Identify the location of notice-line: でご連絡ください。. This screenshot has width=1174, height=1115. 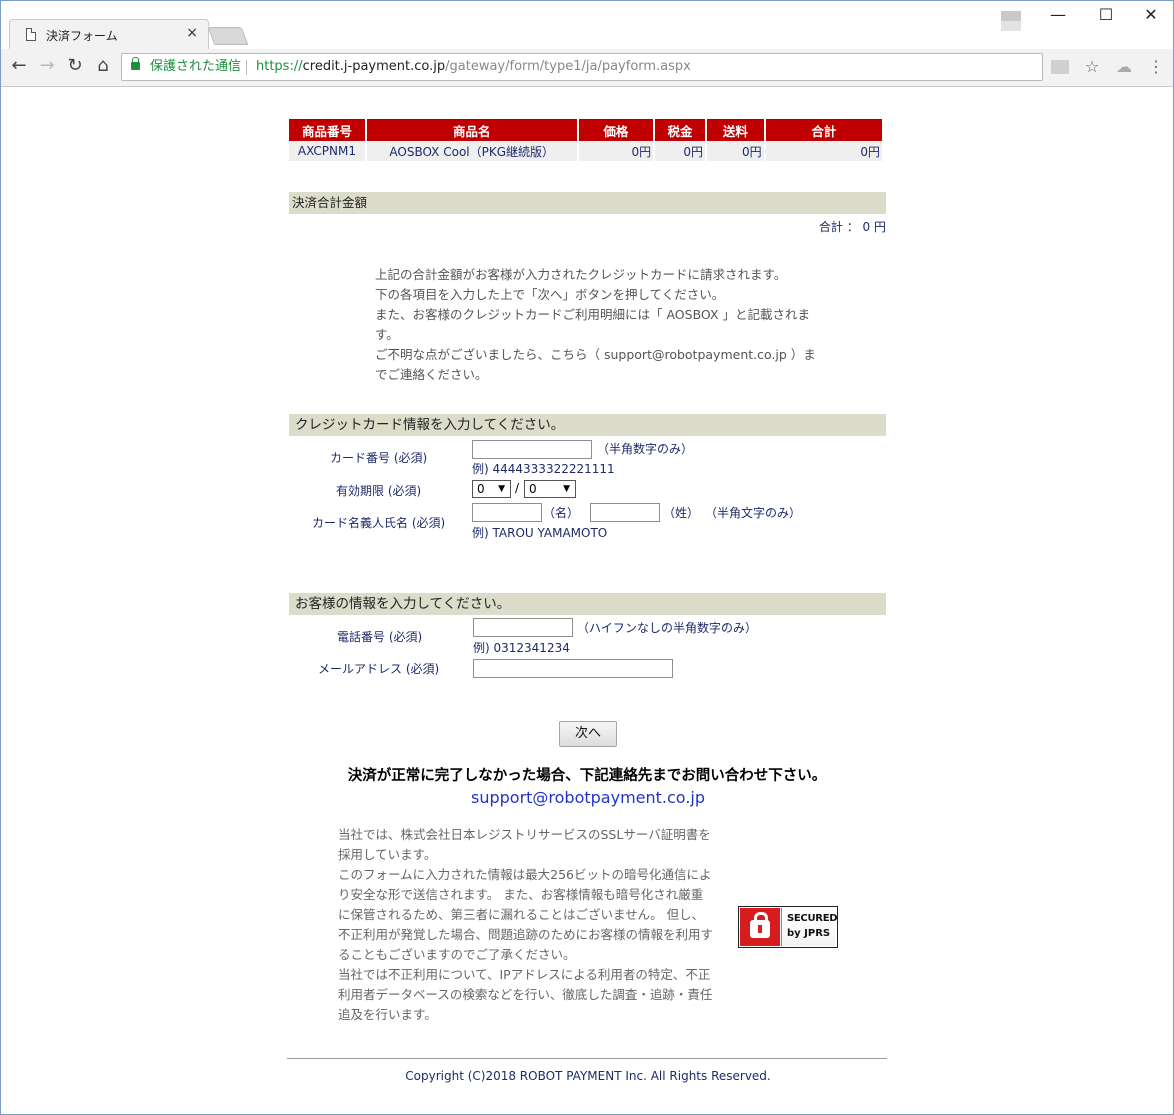
(431, 374).